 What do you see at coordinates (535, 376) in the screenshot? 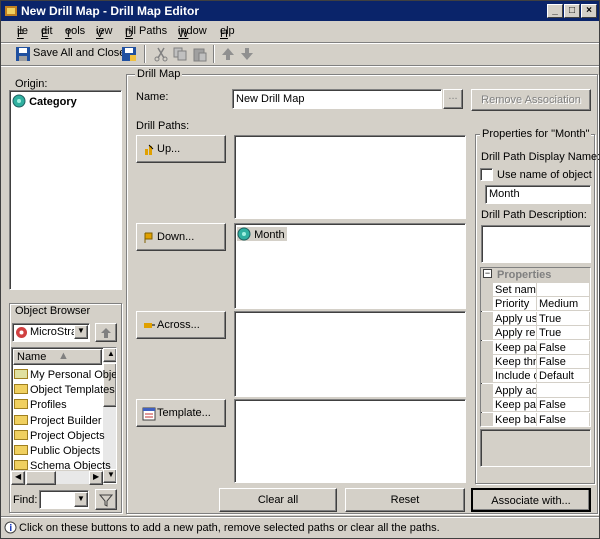
I see `property-row: Include o Default` at bounding box center [535, 376].